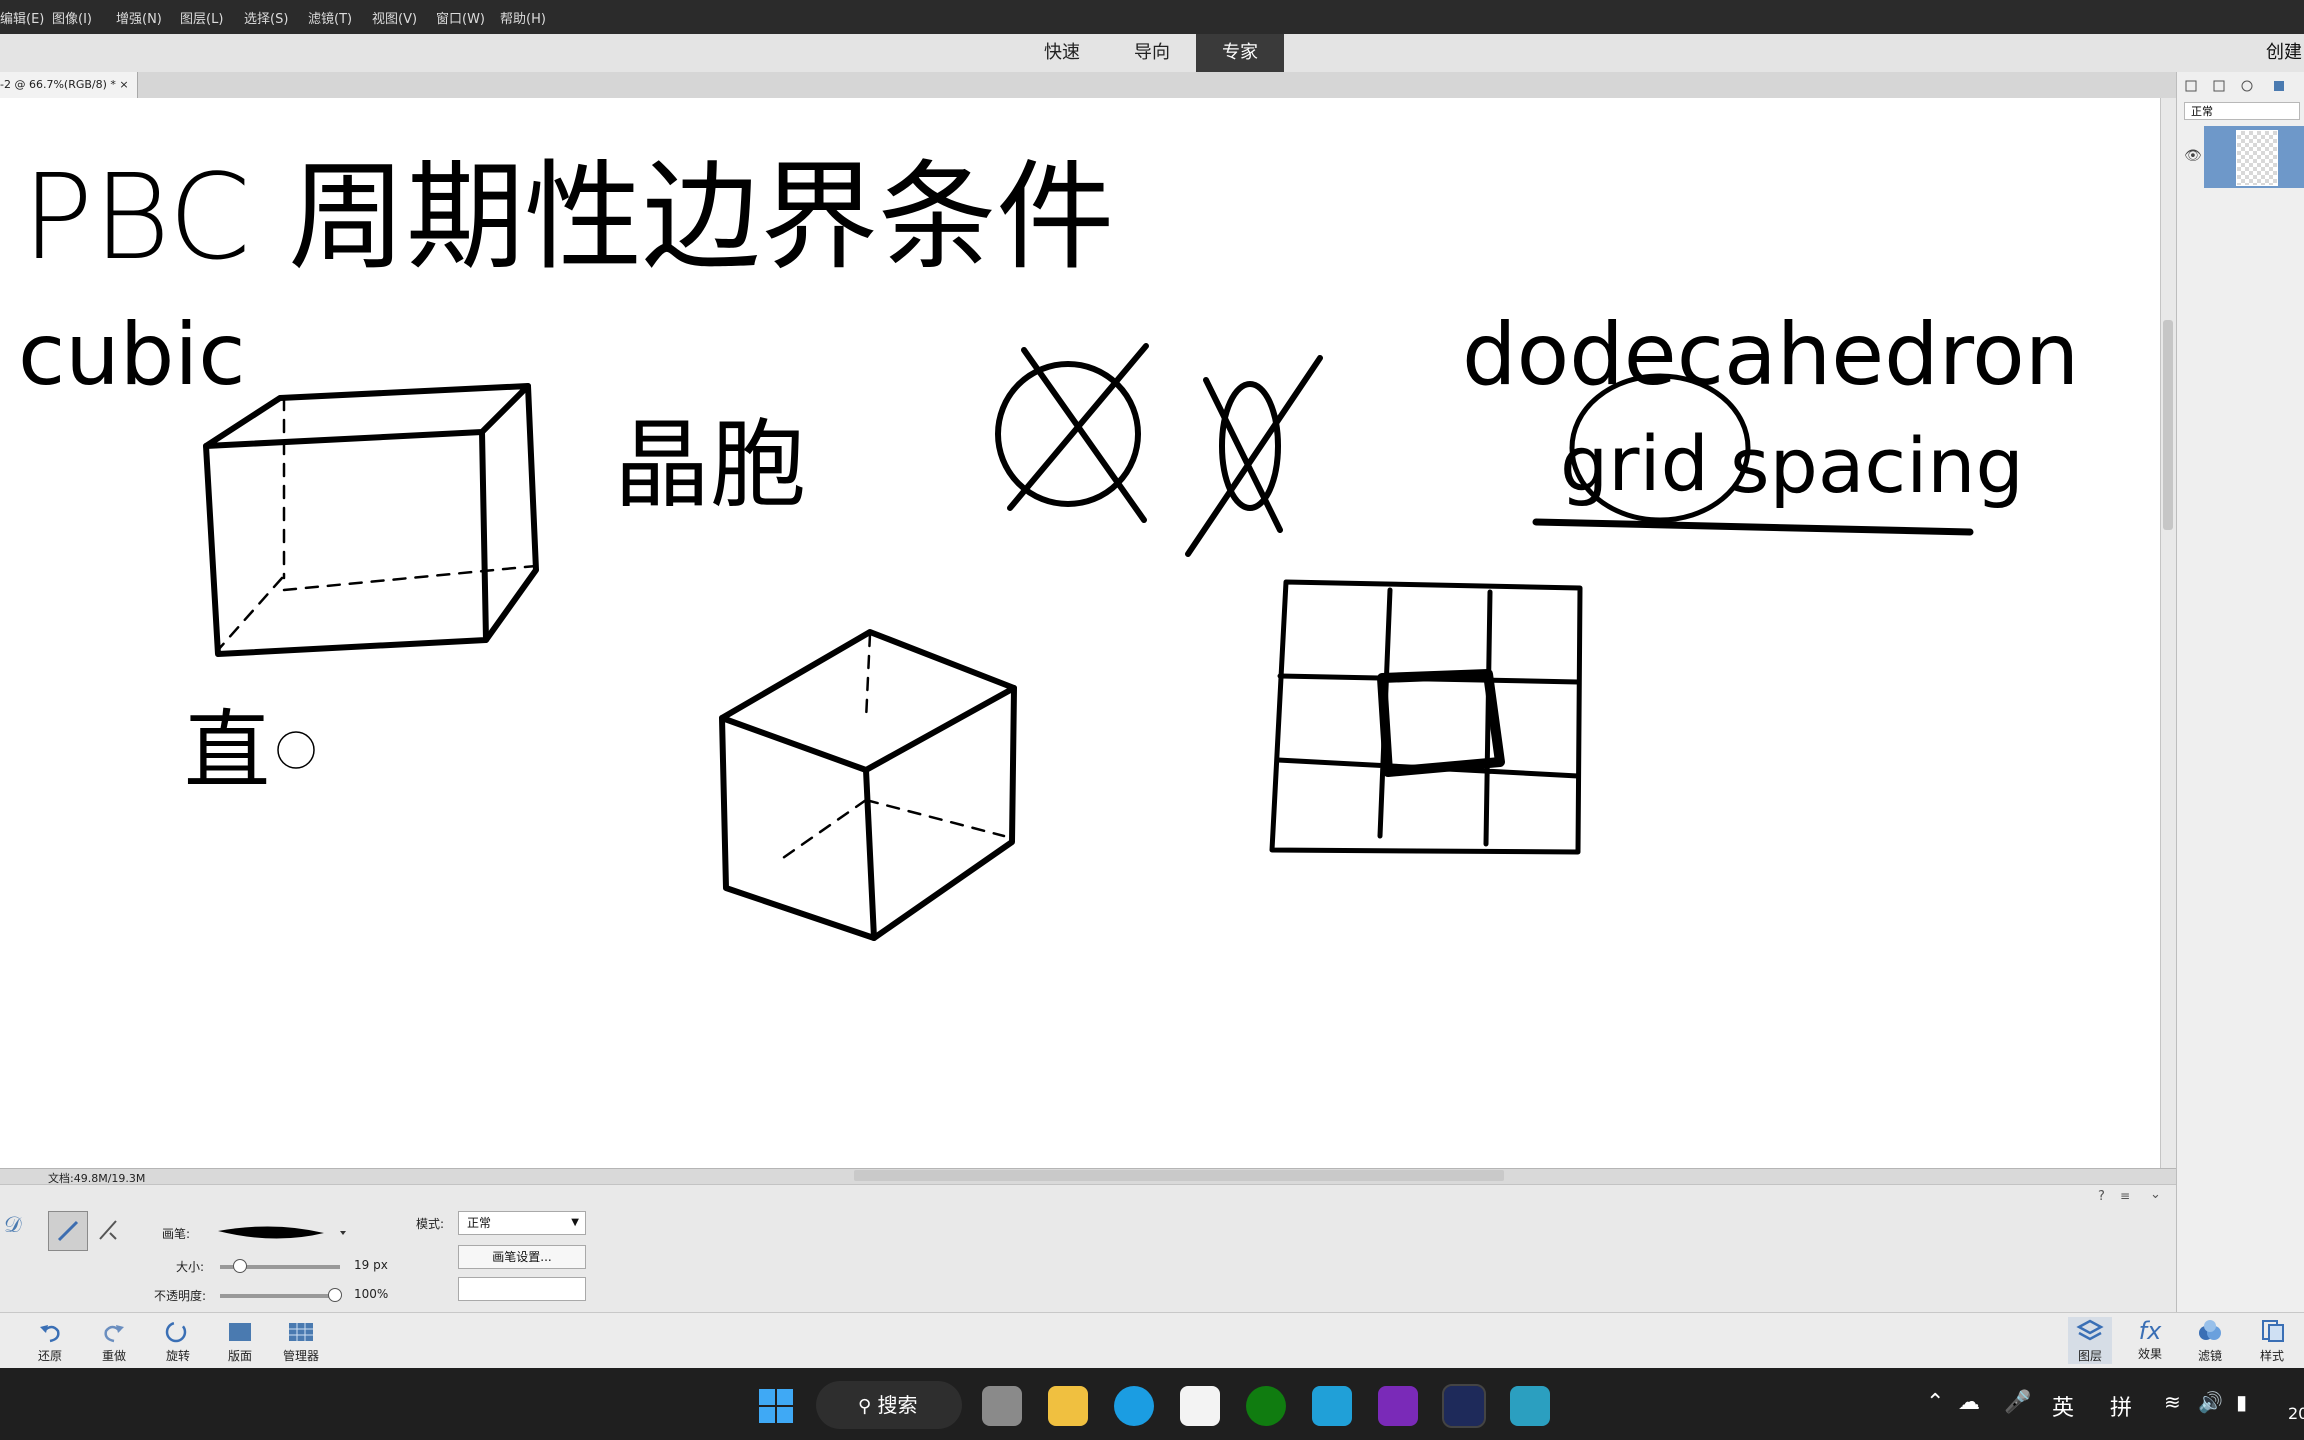 This screenshot has height=1440, width=2304. Describe the element at coordinates (239, 1266) in the screenshot. I see `size-slider-thumb` at that location.